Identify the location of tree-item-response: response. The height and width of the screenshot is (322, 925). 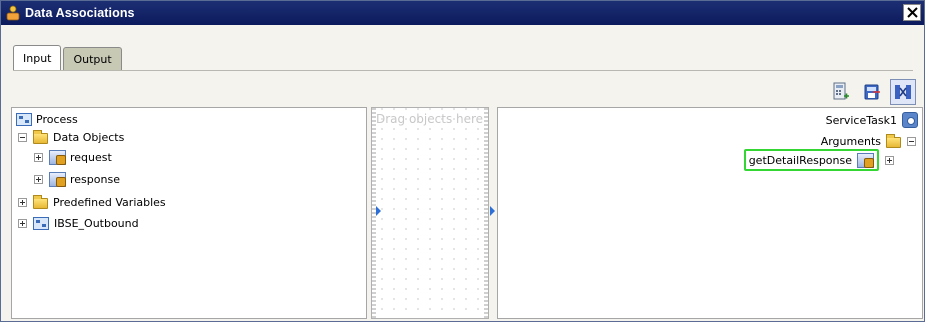
(77, 179).